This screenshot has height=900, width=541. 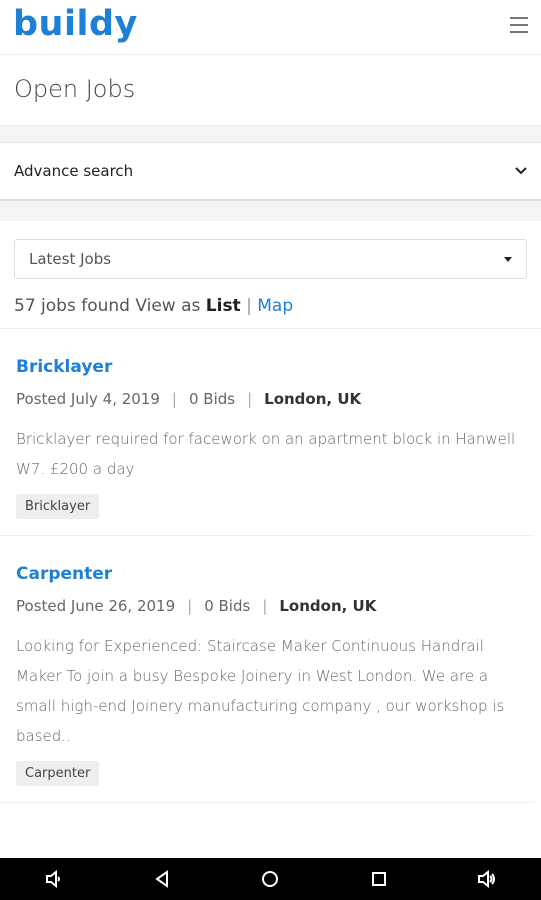 What do you see at coordinates (379, 879) in the screenshot?
I see `recents-icon` at bounding box center [379, 879].